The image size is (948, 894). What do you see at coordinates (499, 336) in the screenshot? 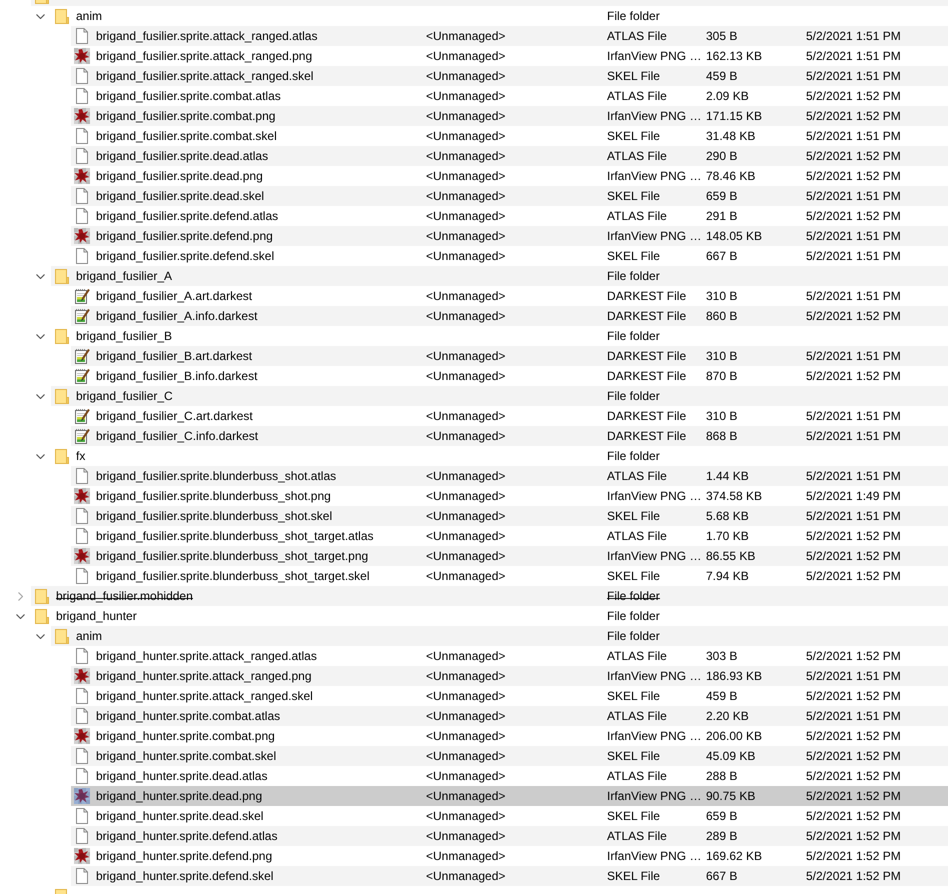
I see `folder-row: brigand_fusilier_B File folder` at bounding box center [499, 336].